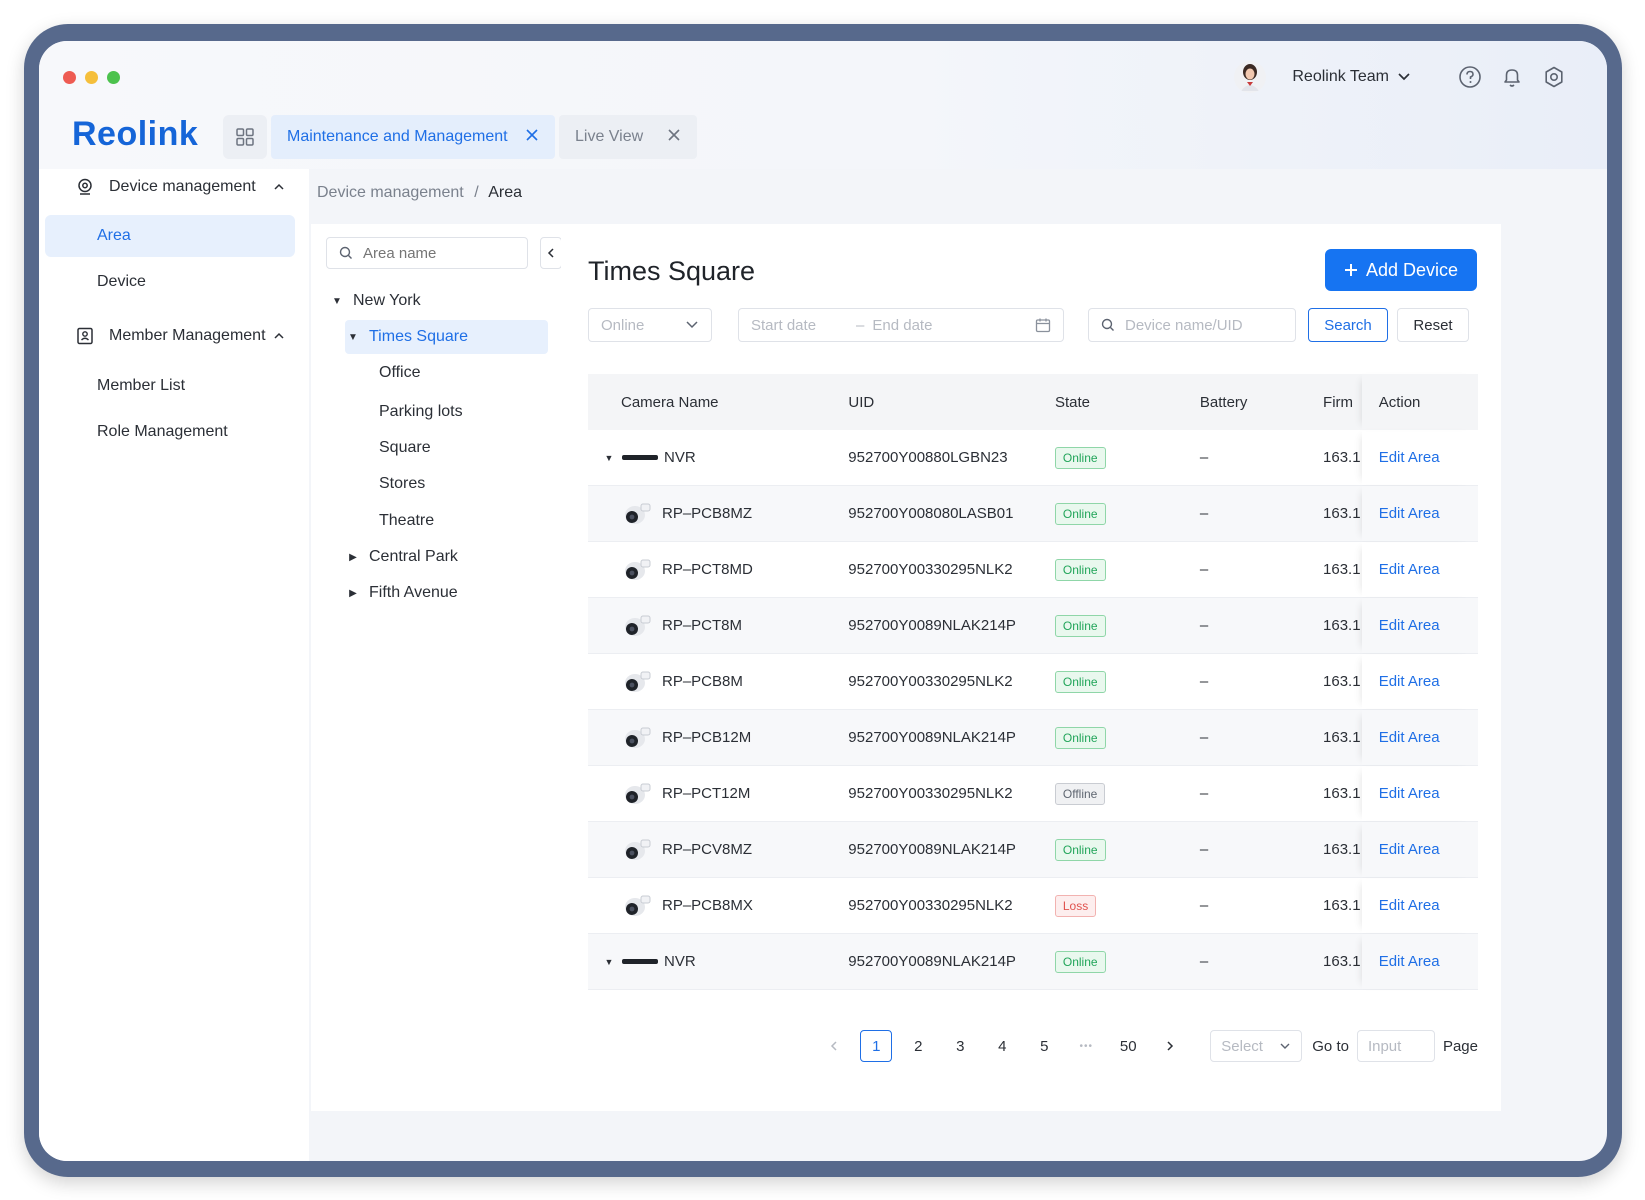 The width and height of the screenshot is (1645, 1200). What do you see at coordinates (1242, 1046) in the screenshot?
I see `page-size-placeholder: Select` at bounding box center [1242, 1046].